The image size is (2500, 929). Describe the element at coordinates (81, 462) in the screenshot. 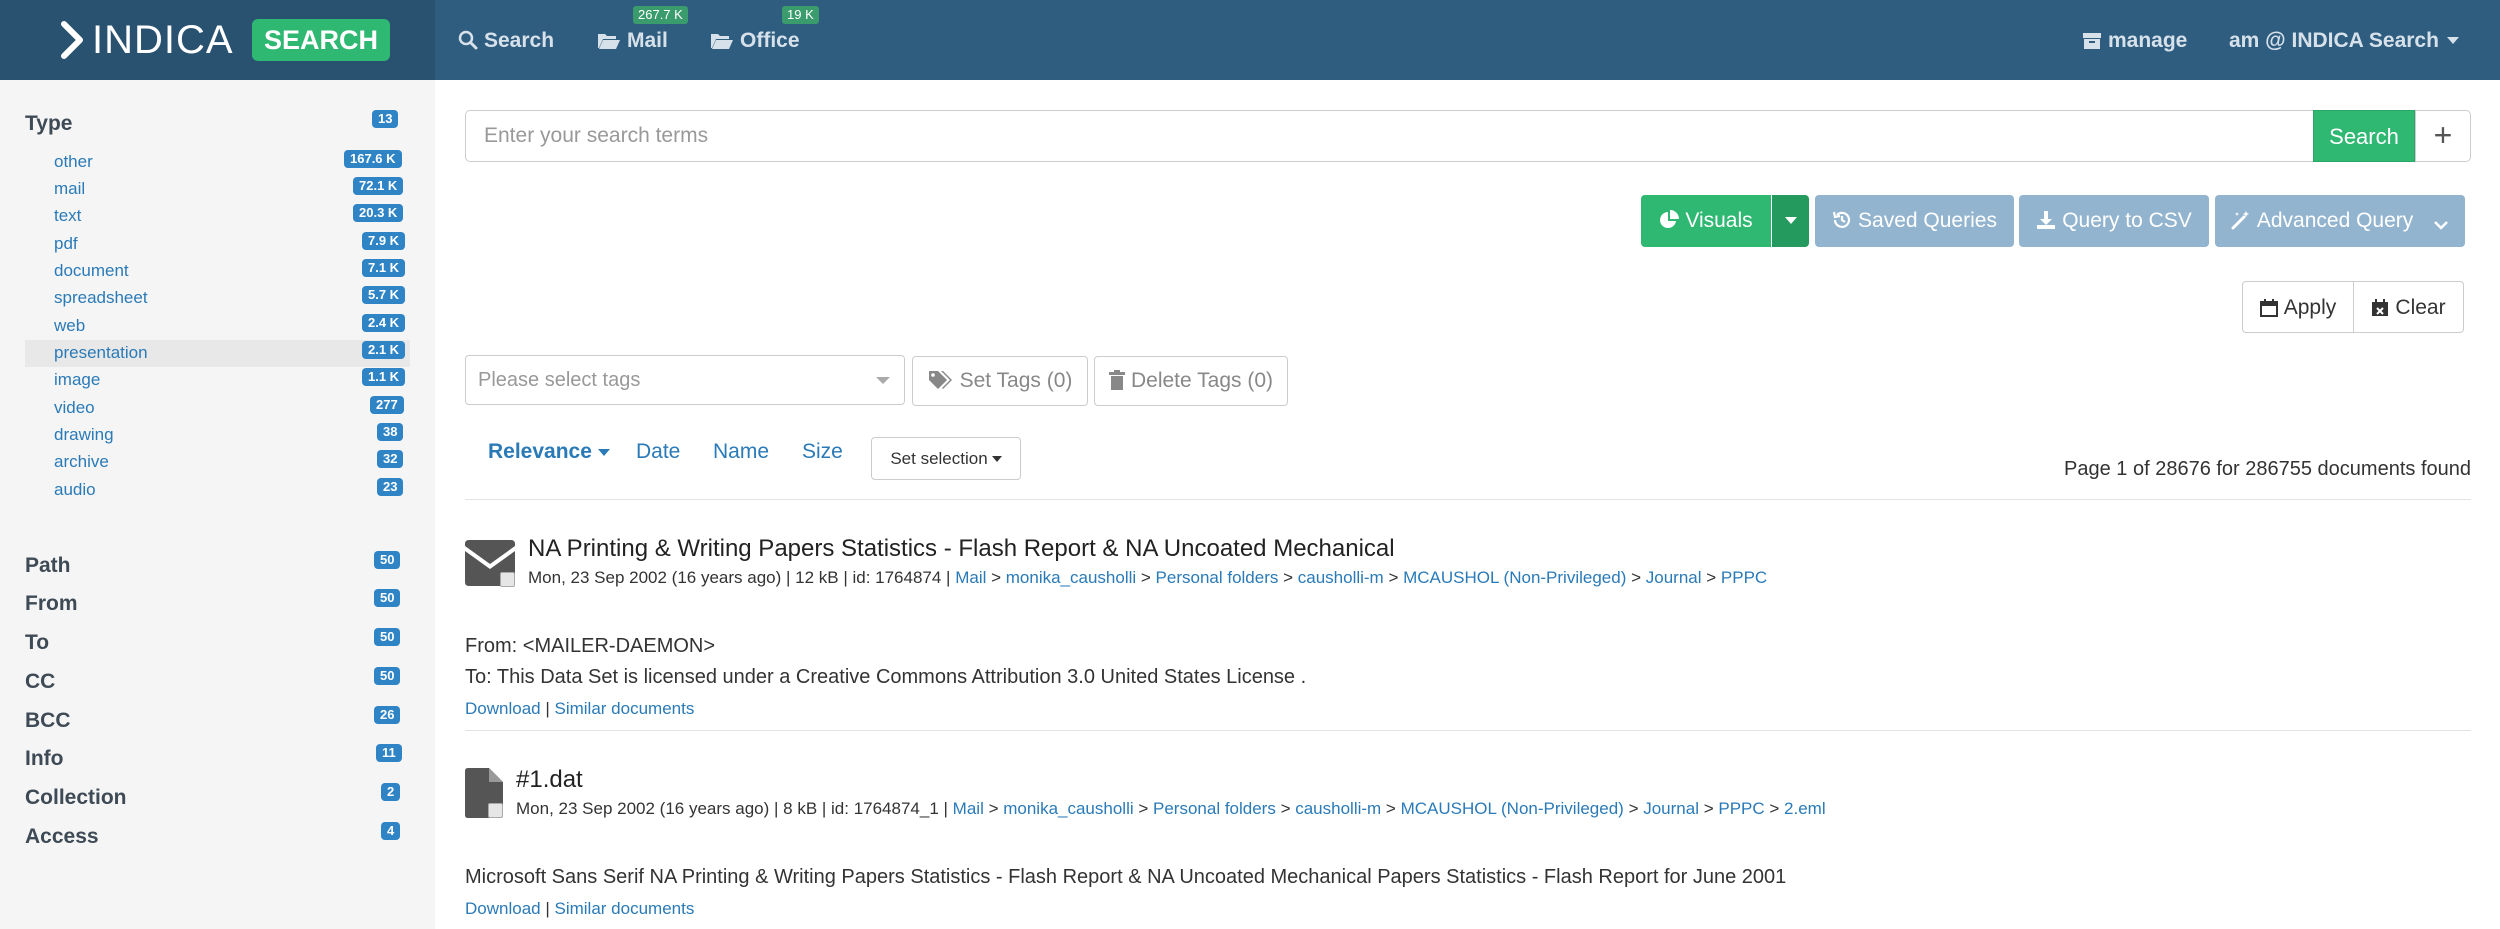

I see `facet-item-archive: archive` at that location.